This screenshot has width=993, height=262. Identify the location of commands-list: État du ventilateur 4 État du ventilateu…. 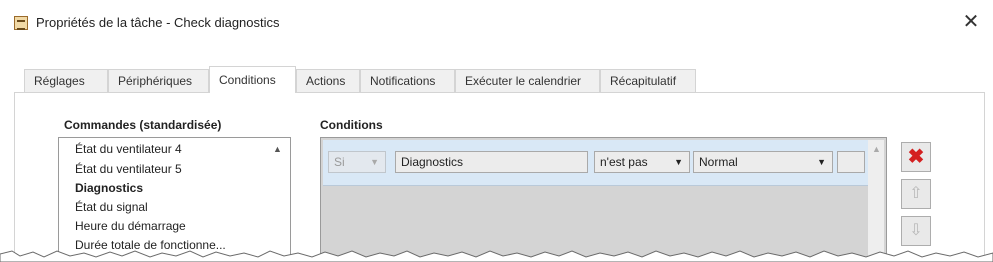
(174, 199).